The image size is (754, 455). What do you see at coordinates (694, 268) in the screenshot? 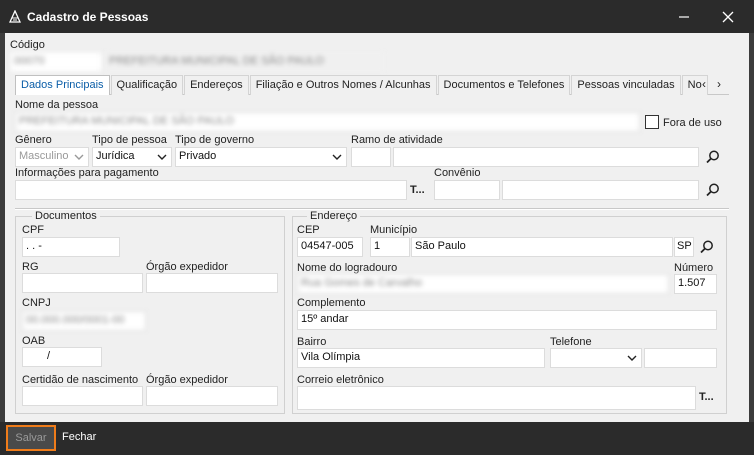
I see `numero-label: Número` at bounding box center [694, 268].